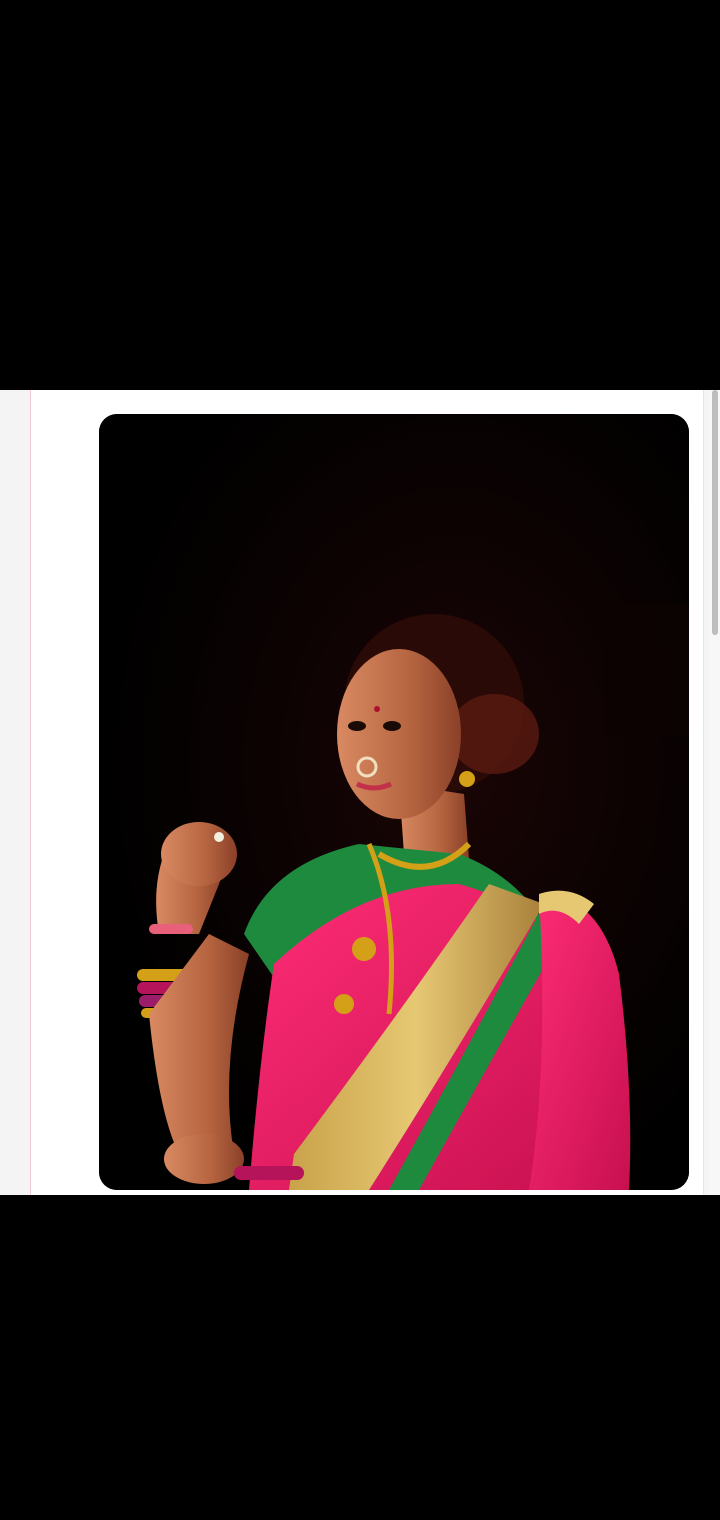 The image size is (720, 1520). What do you see at coordinates (199, 854) in the screenshot?
I see `raised-hand` at bounding box center [199, 854].